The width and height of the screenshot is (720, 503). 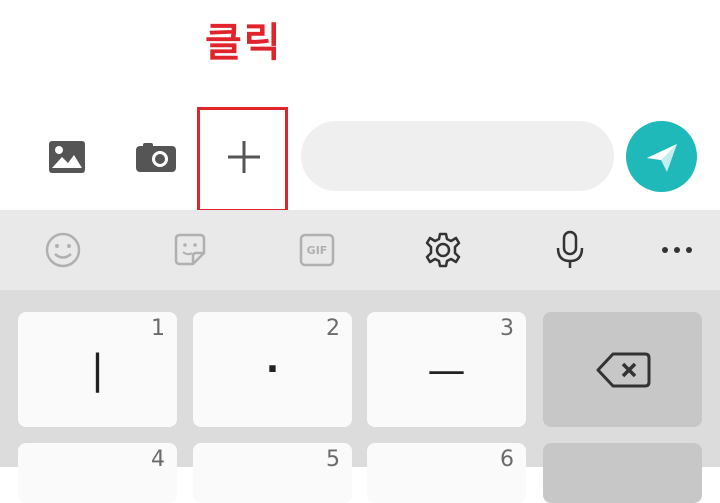 What do you see at coordinates (272, 473) in the screenshot?
I see `key-5: 5` at bounding box center [272, 473].